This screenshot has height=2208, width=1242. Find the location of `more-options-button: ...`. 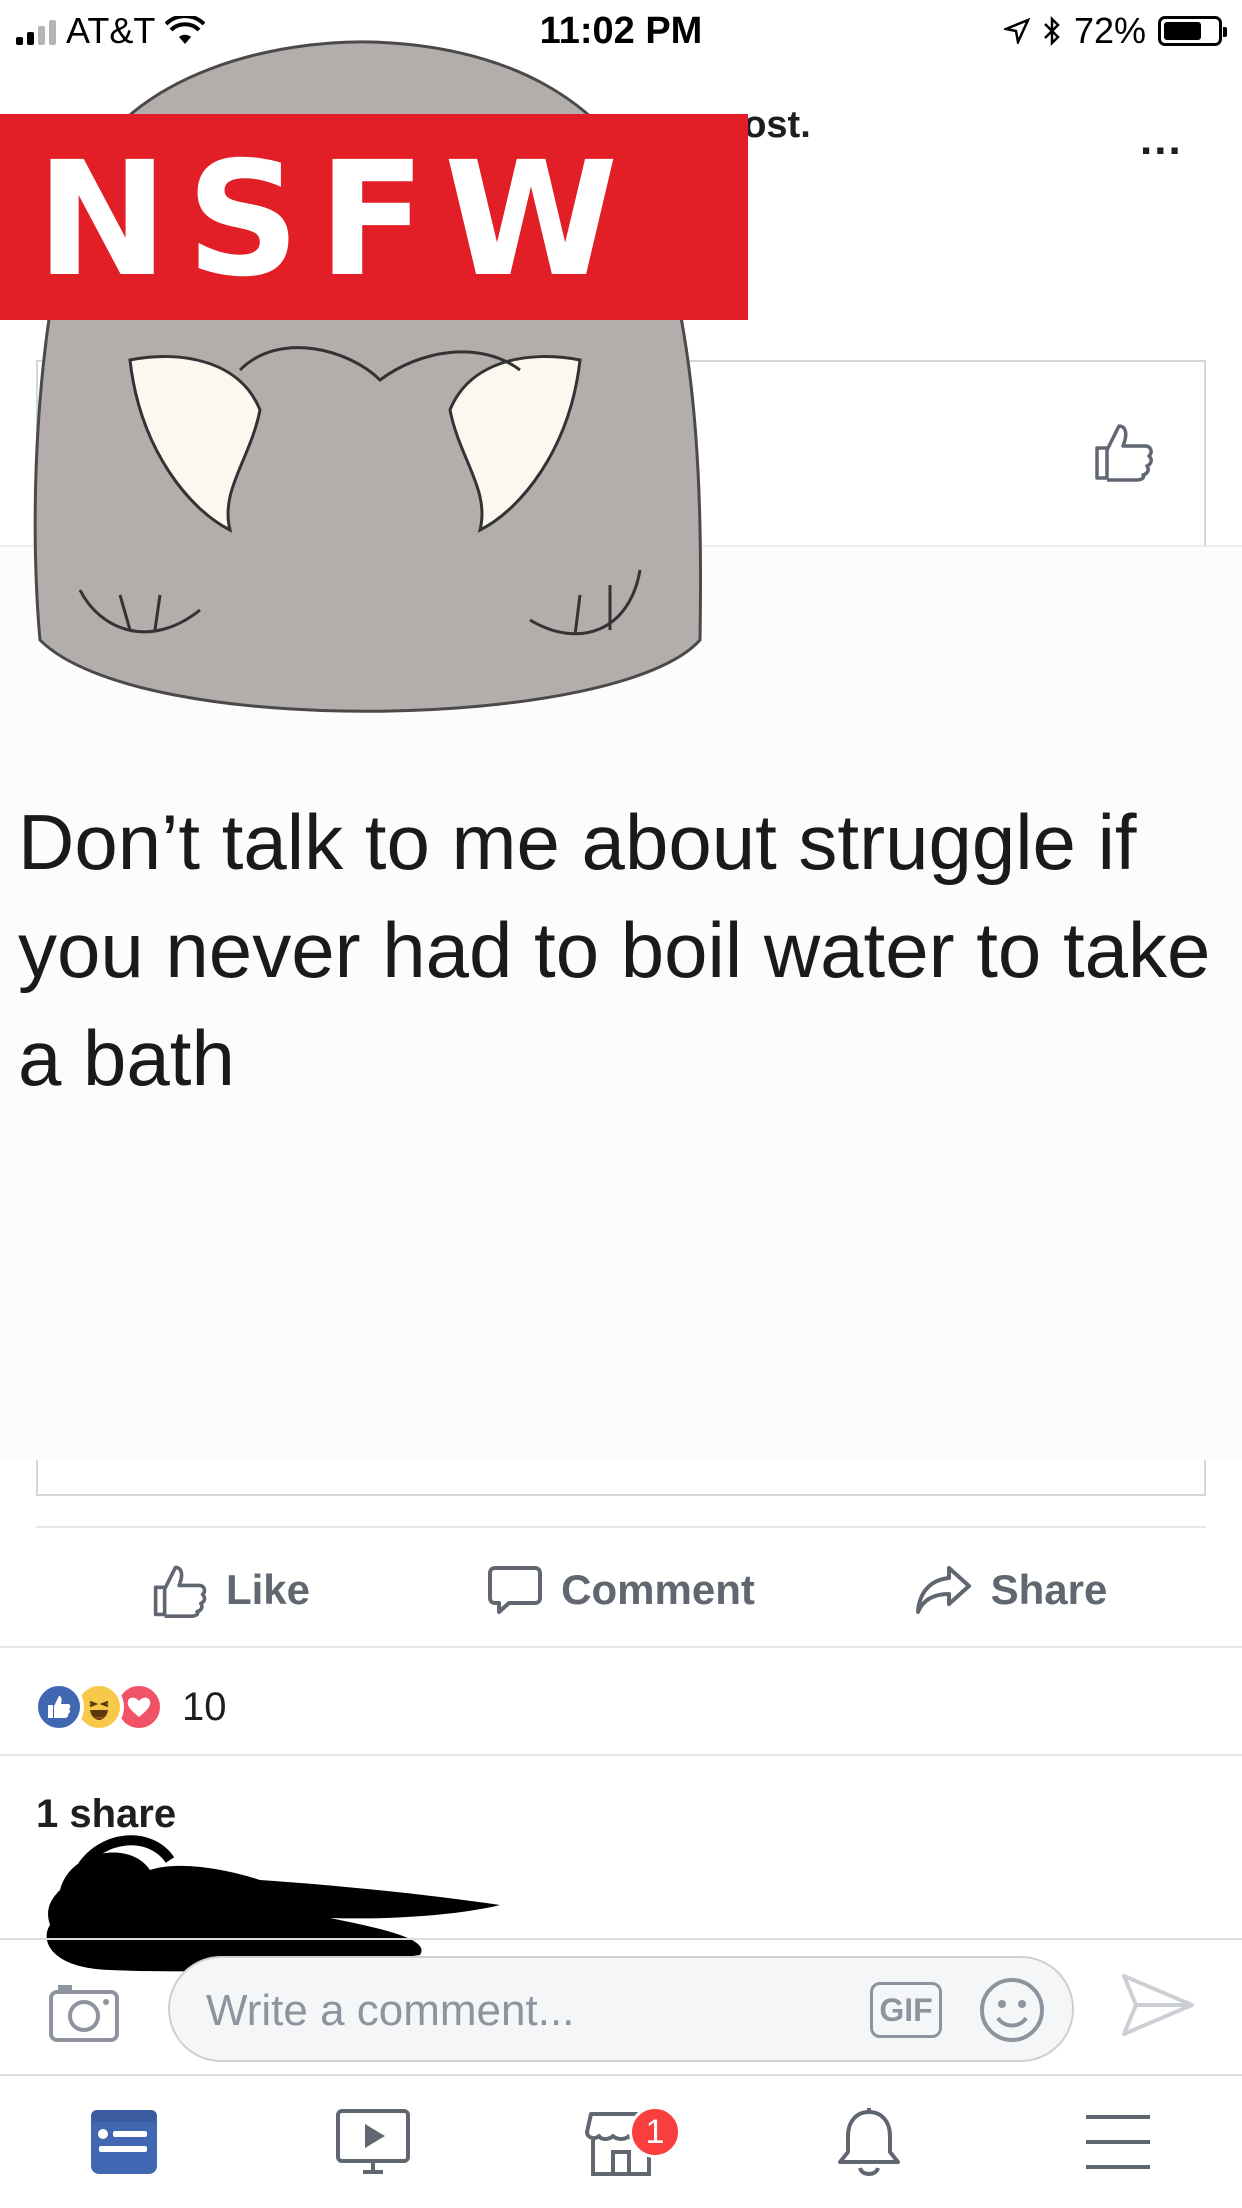

more-options-button: ... is located at coordinates (1161, 140).